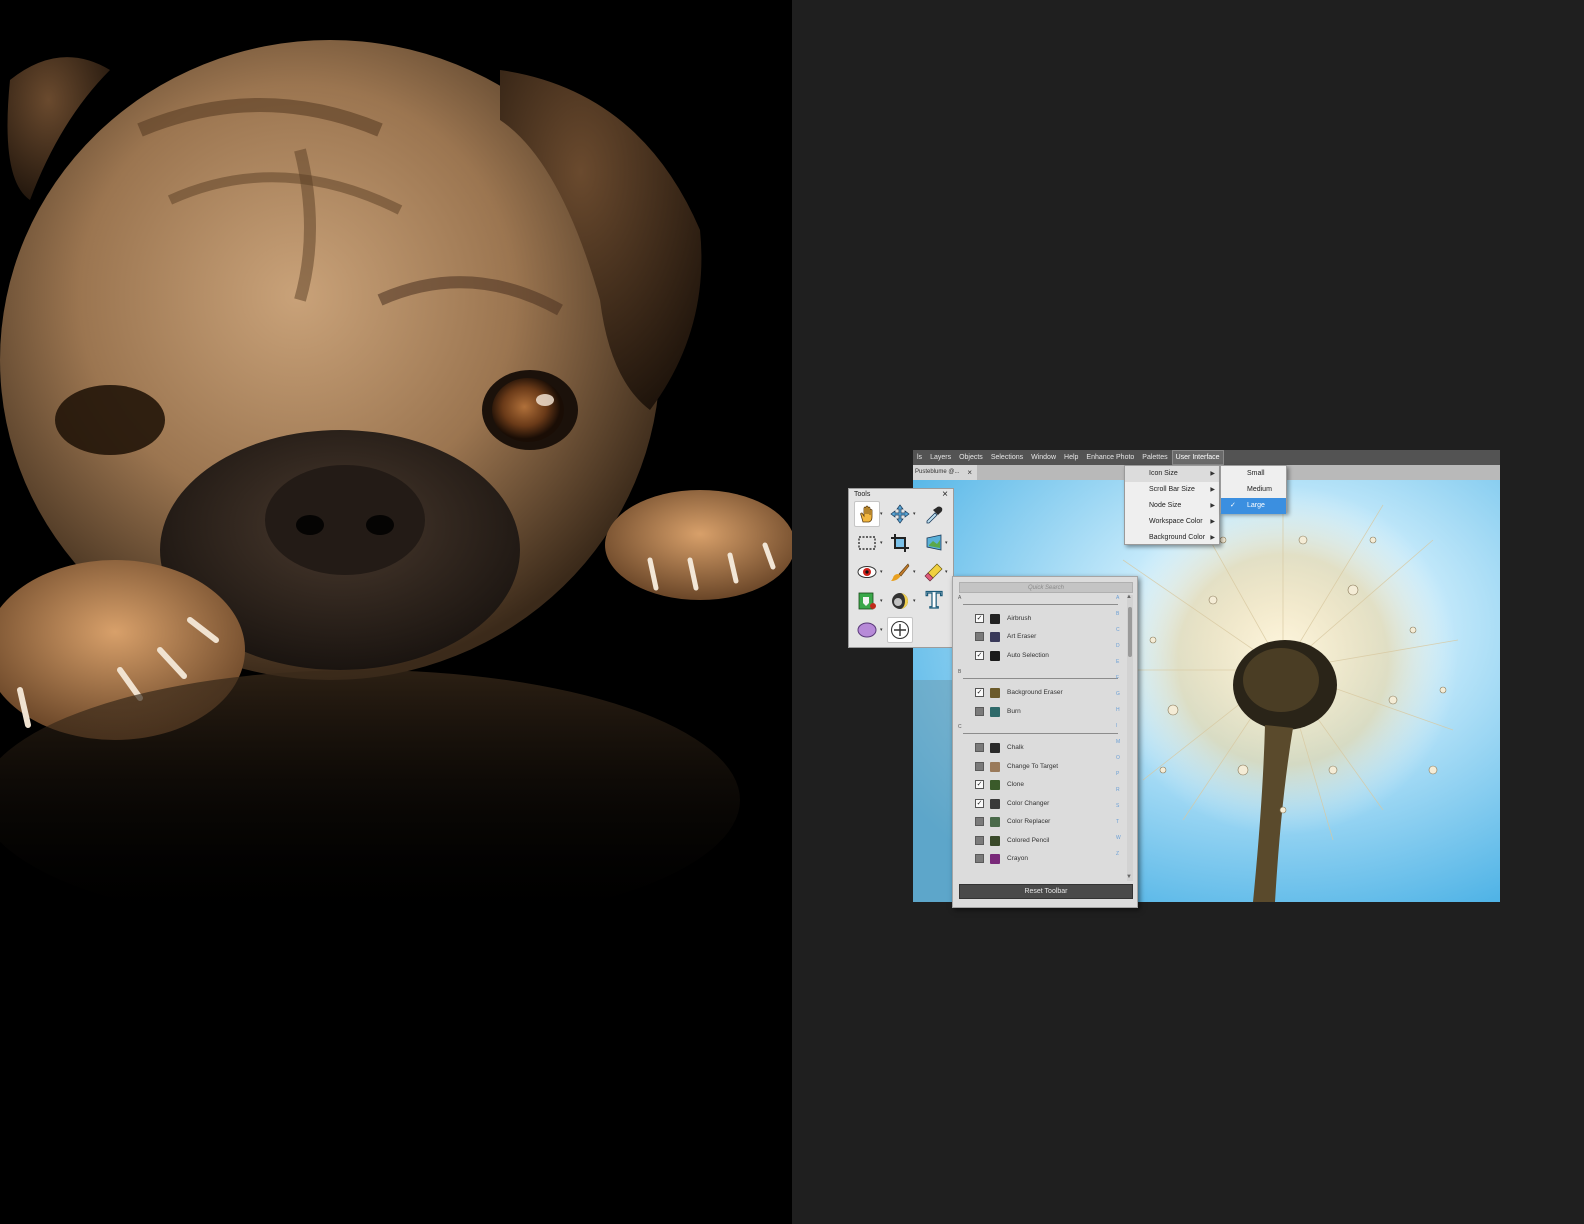  I want to click on index-letter: F, so click(1117, 678).